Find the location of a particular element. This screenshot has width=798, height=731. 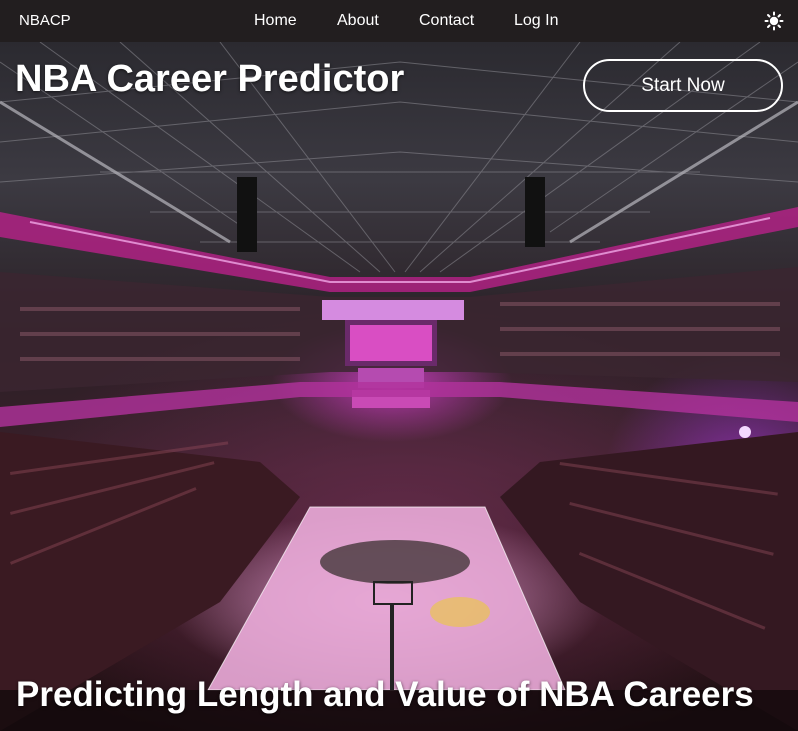

top-navbar: NBACP Home About Contact Log In is located at coordinates (399, 21).